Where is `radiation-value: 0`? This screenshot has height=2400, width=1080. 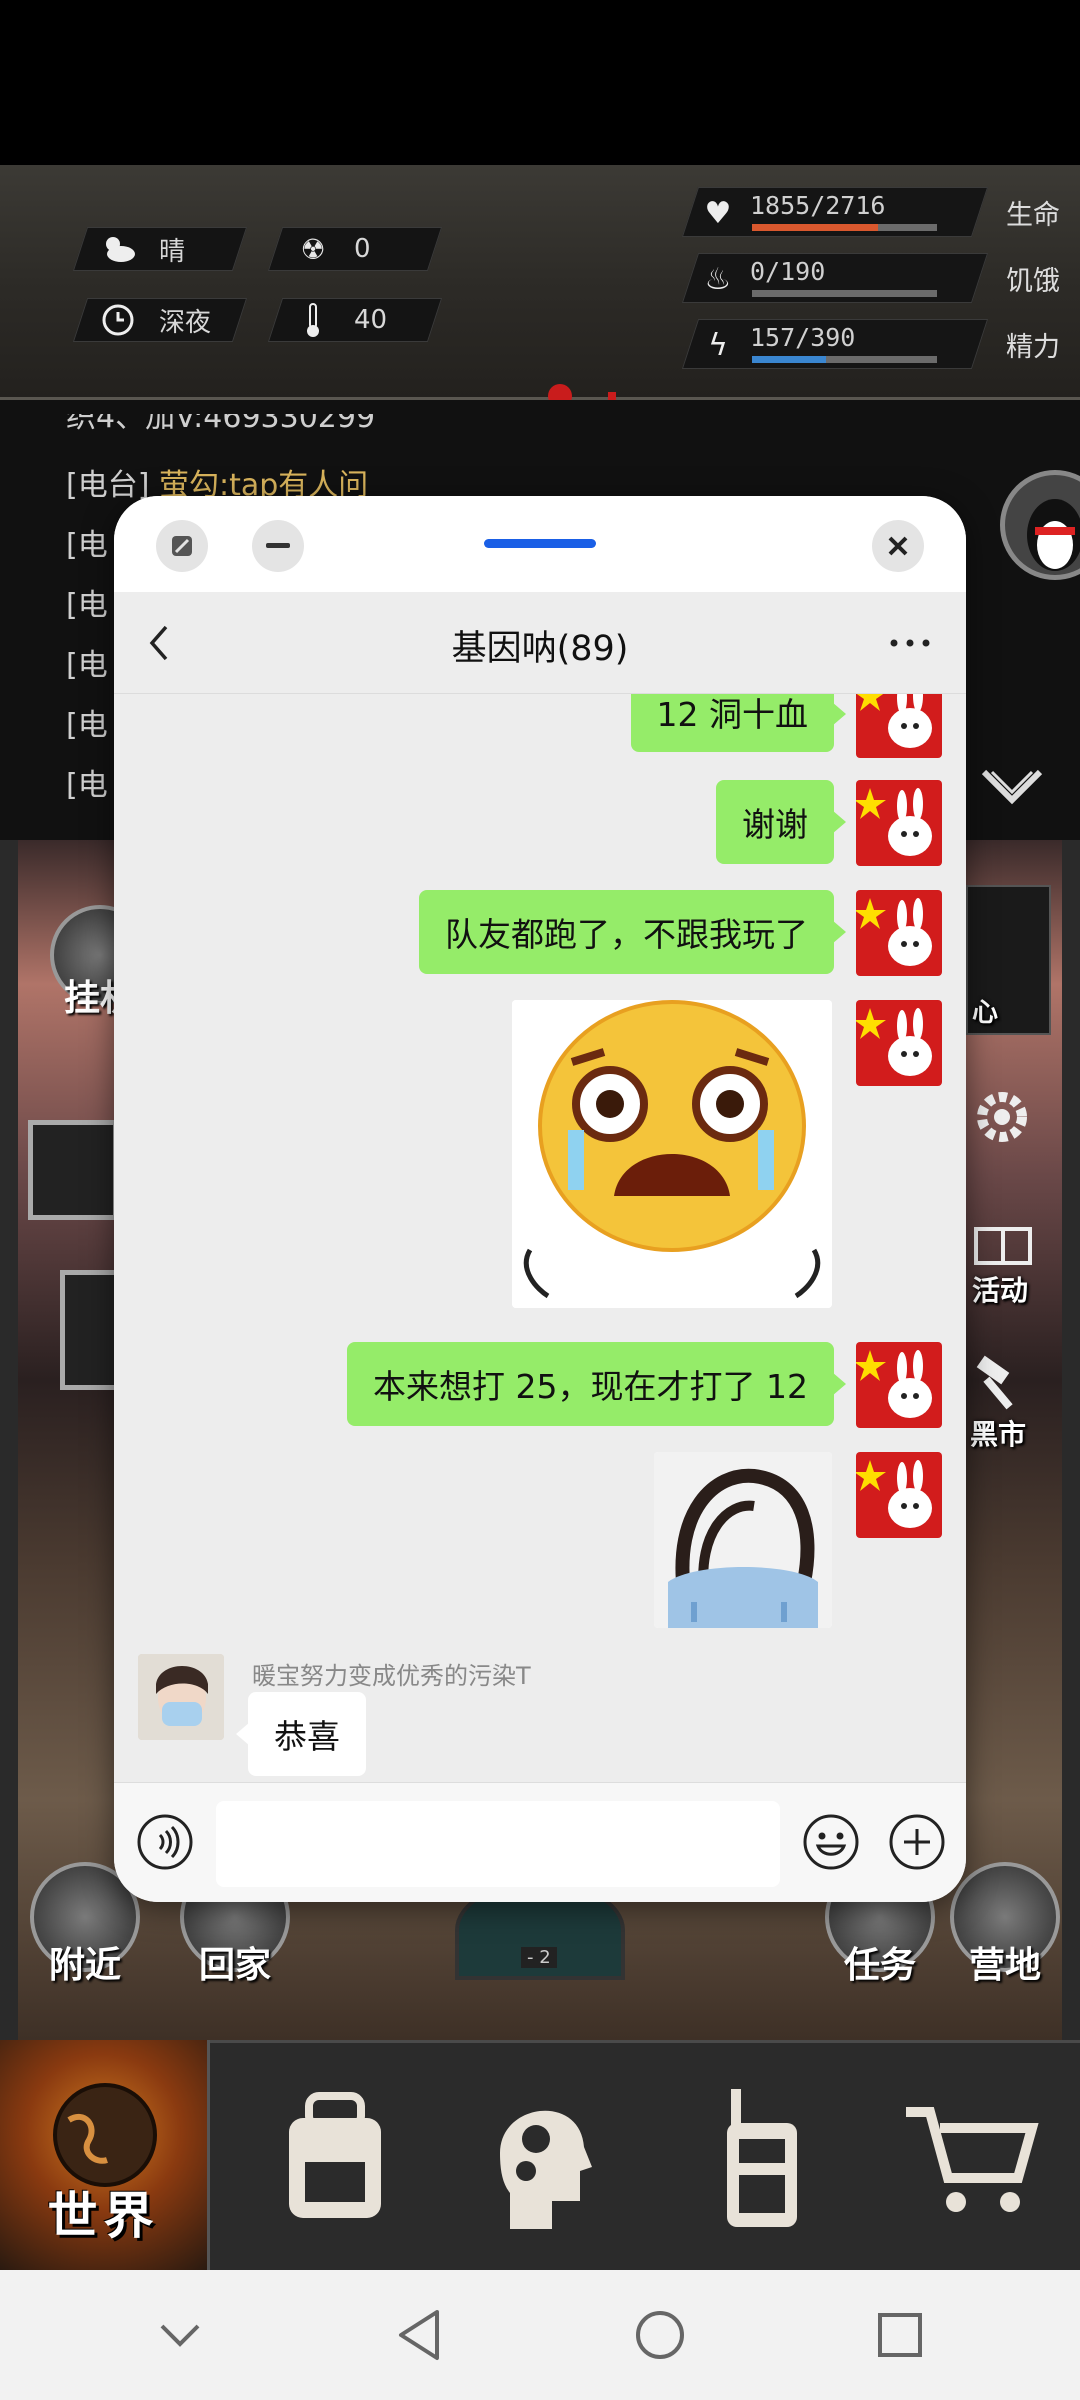 radiation-value: 0 is located at coordinates (362, 249).